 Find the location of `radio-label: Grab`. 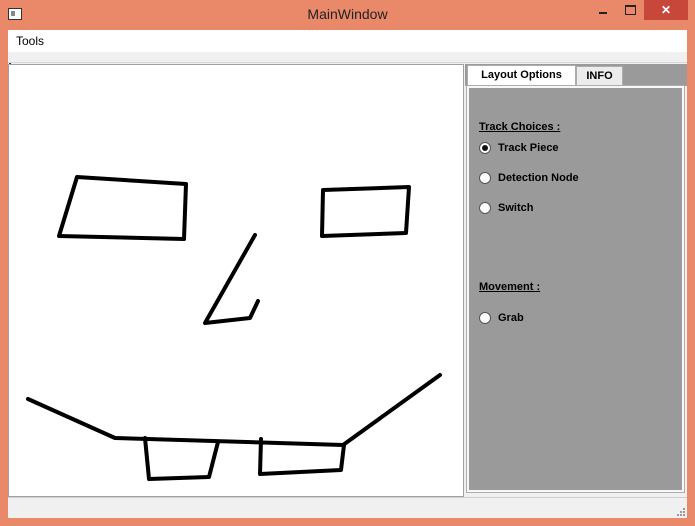

radio-label: Grab is located at coordinates (511, 318).